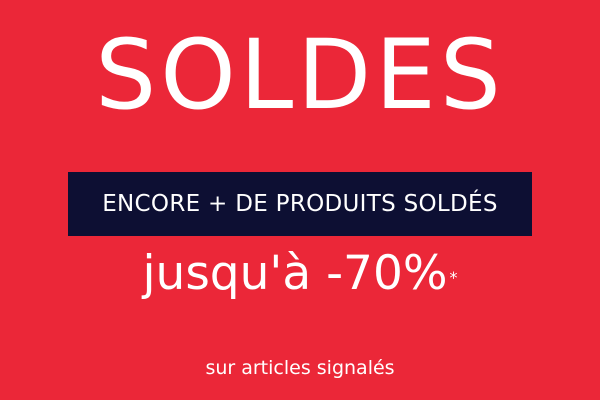 Image resolution: width=600 pixels, height=400 pixels. I want to click on banner-subtitle: ENCORE + DE PRODUITS SOLDÉS, so click(300, 204).